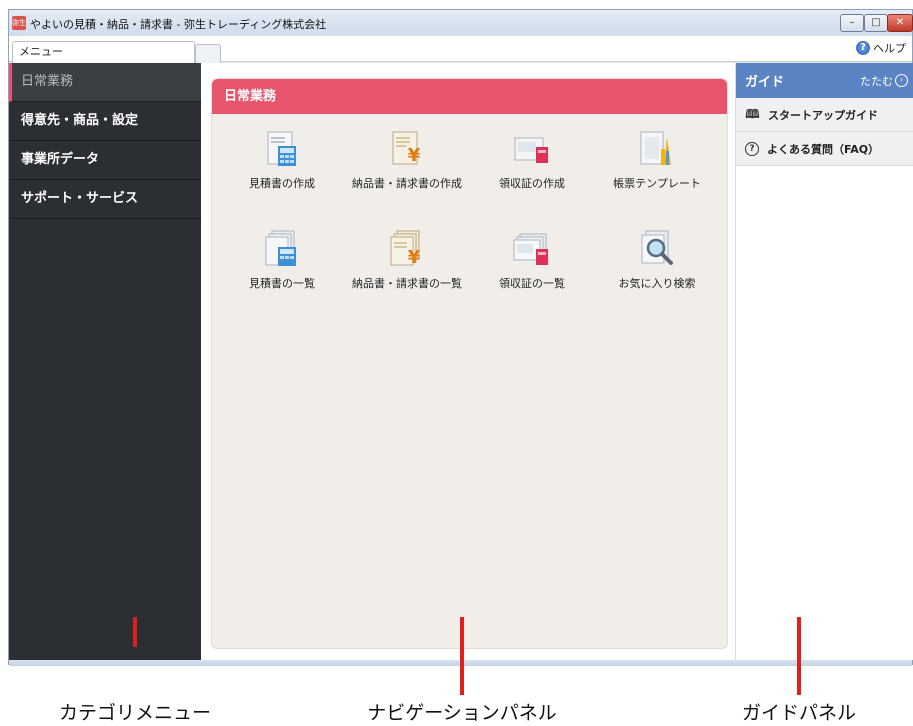  What do you see at coordinates (657, 283) in the screenshot?
I see `nav-item-label: お気に入り検索` at bounding box center [657, 283].